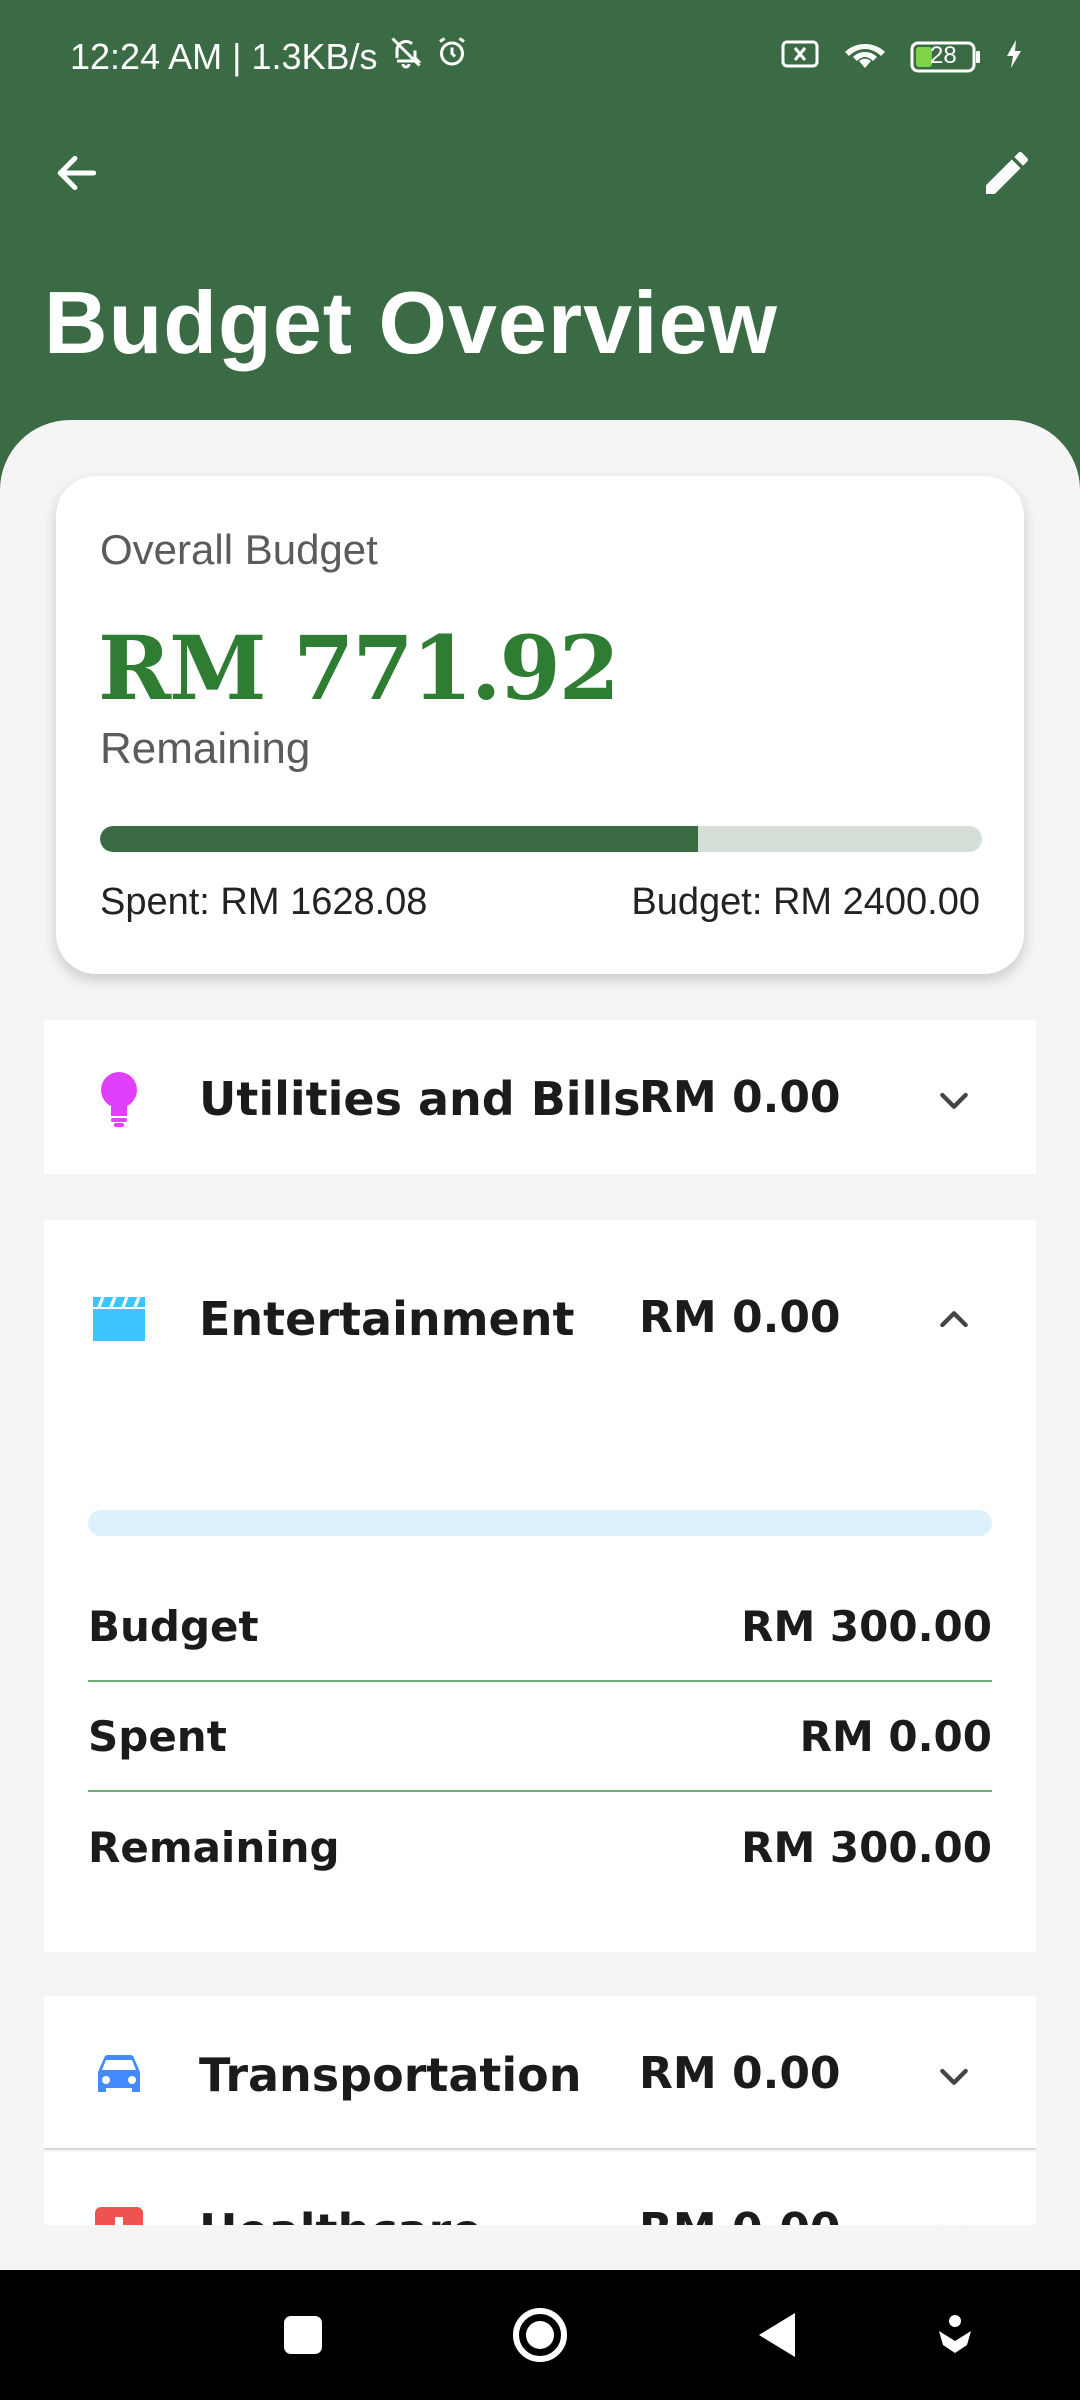 This screenshot has width=1080, height=2400. What do you see at coordinates (205, 748) in the screenshot?
I see `overall-remaining-label: Remaining` at bounding box center [205, 748].